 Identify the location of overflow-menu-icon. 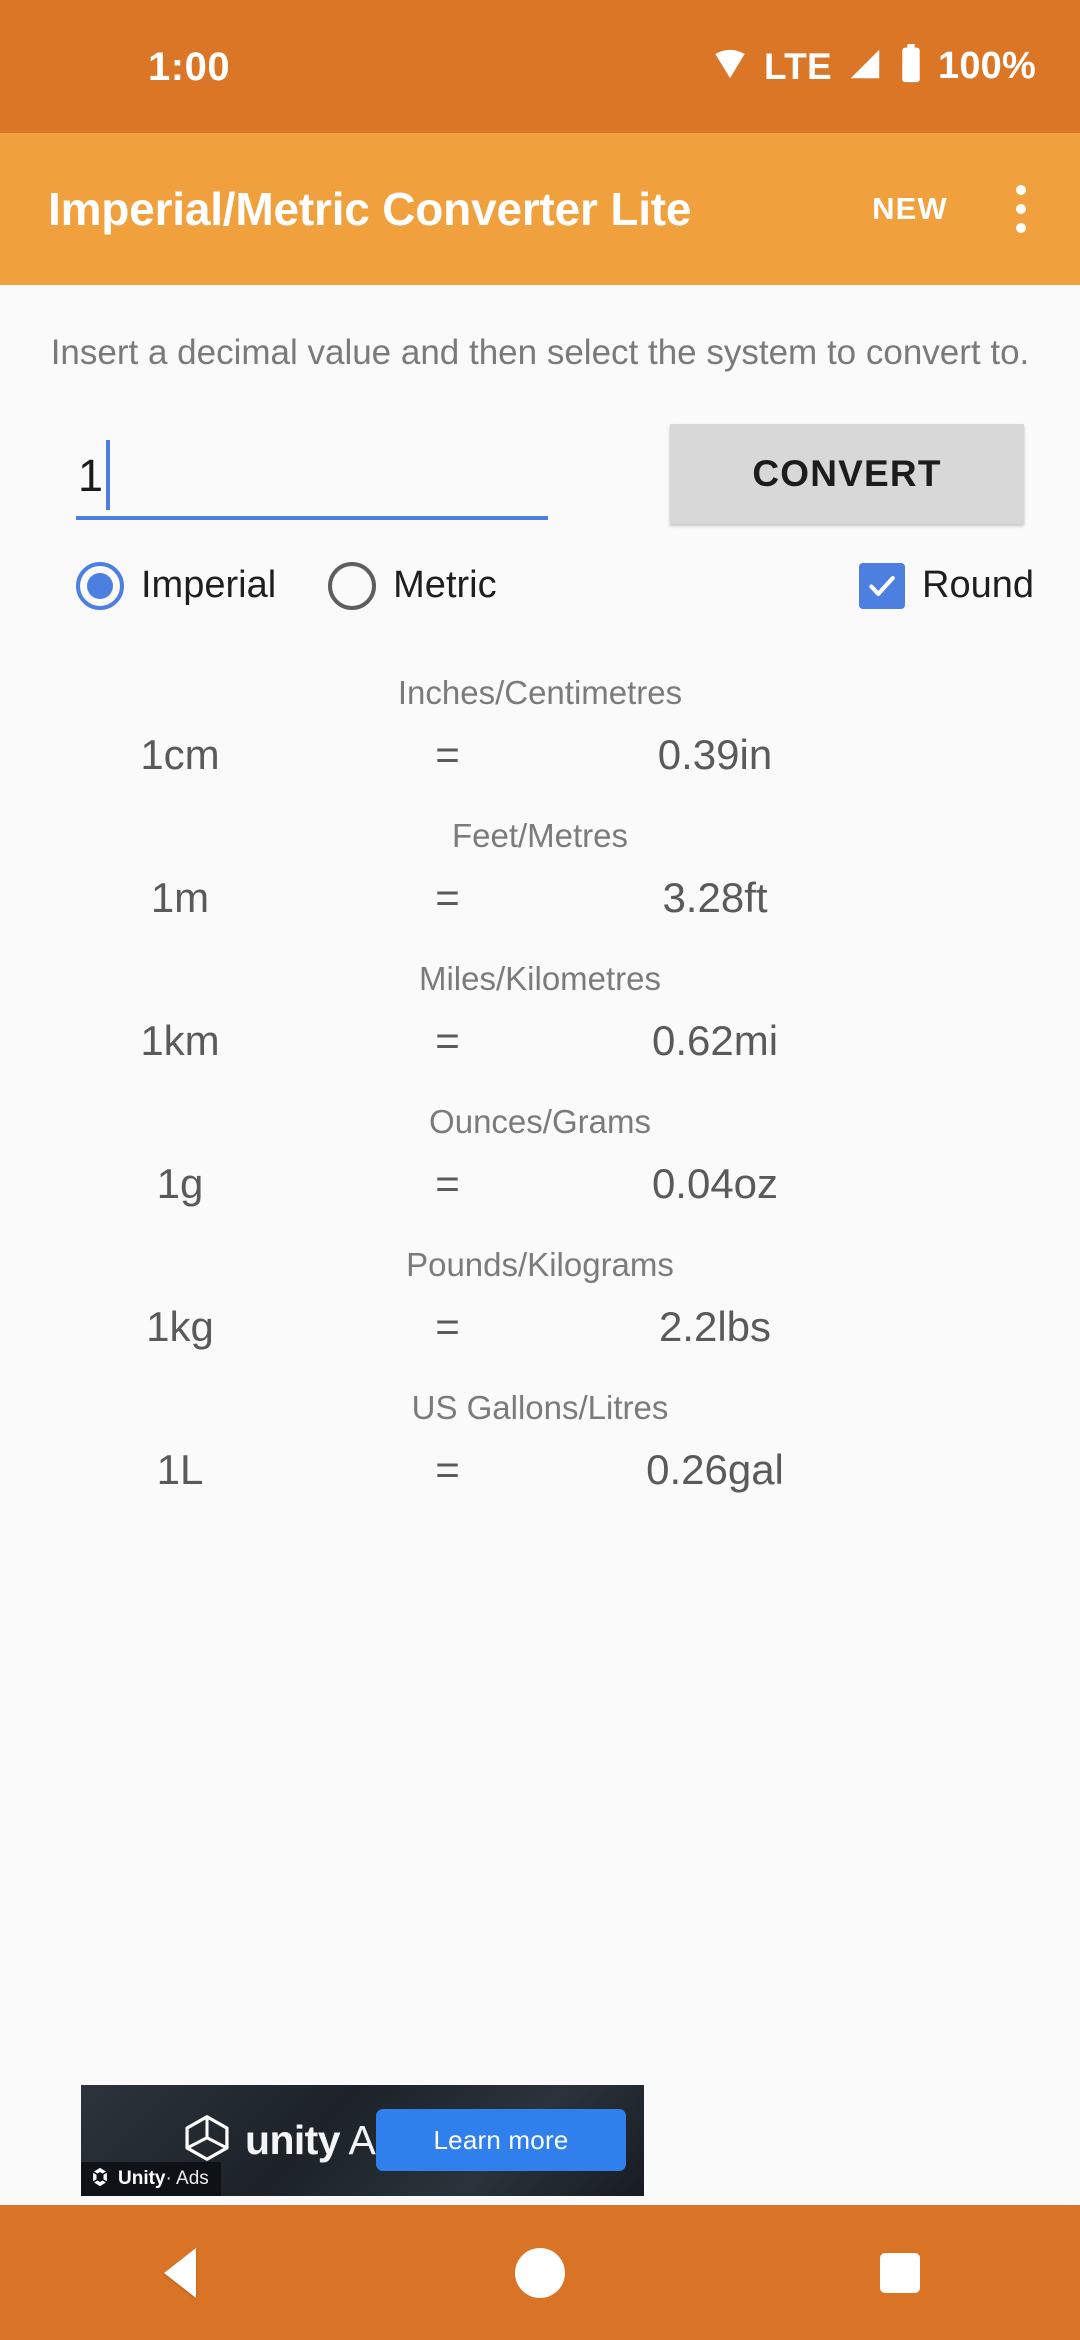
(1021, 209).